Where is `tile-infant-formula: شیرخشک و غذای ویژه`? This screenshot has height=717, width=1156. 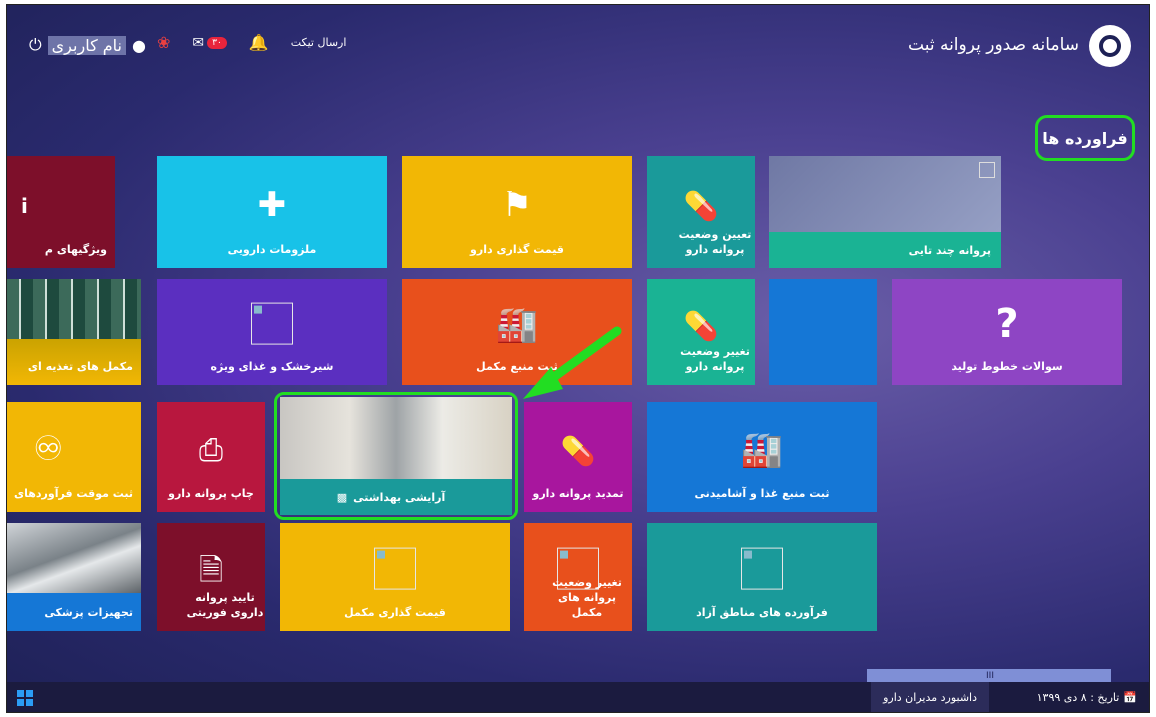 tile-infant-formula: شیرخشک و غذای ویژه is located at coordinates (272, 332).